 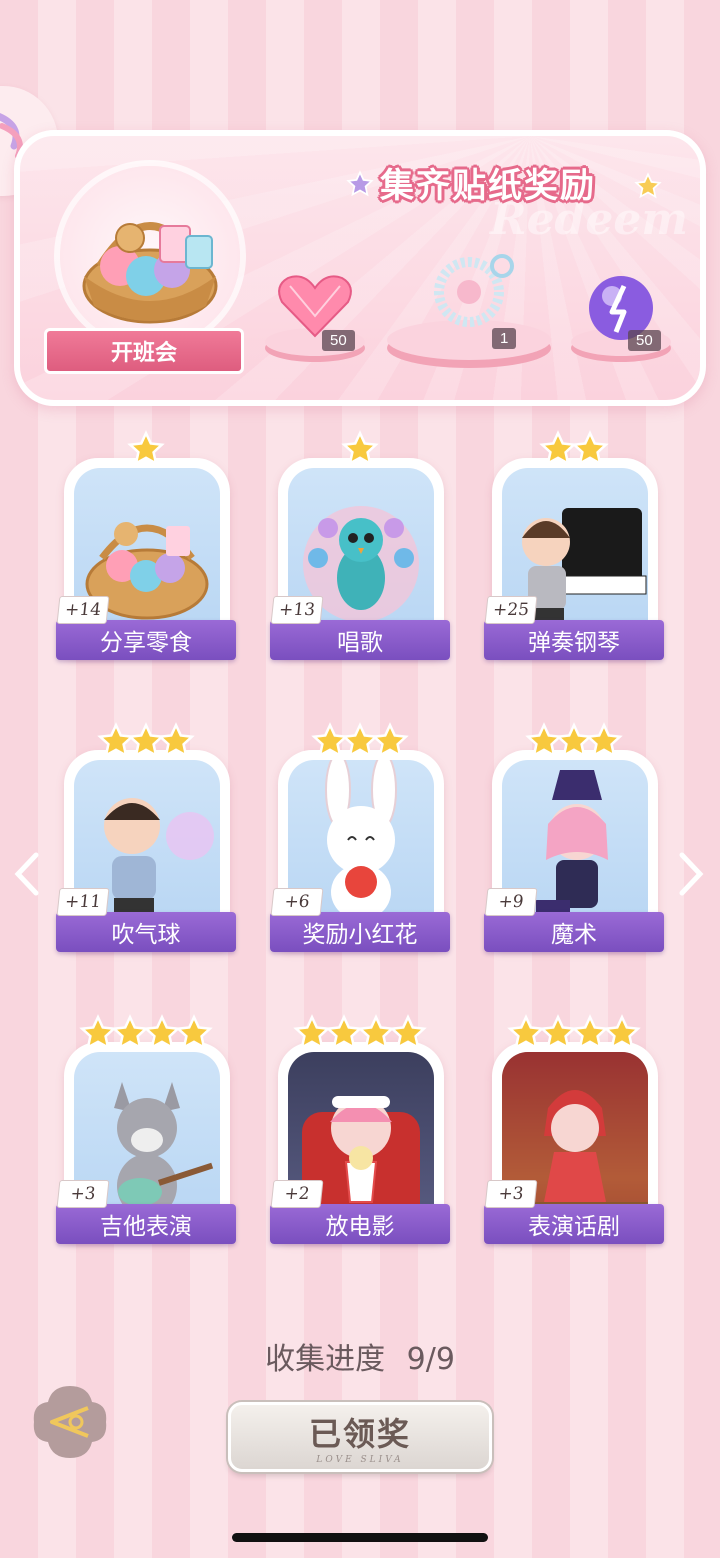 What do you see at coordinates (488, 186) in the screenshot?
I see `banner-title: 集齐贴纸奖励` at bounding box center [488, 186].